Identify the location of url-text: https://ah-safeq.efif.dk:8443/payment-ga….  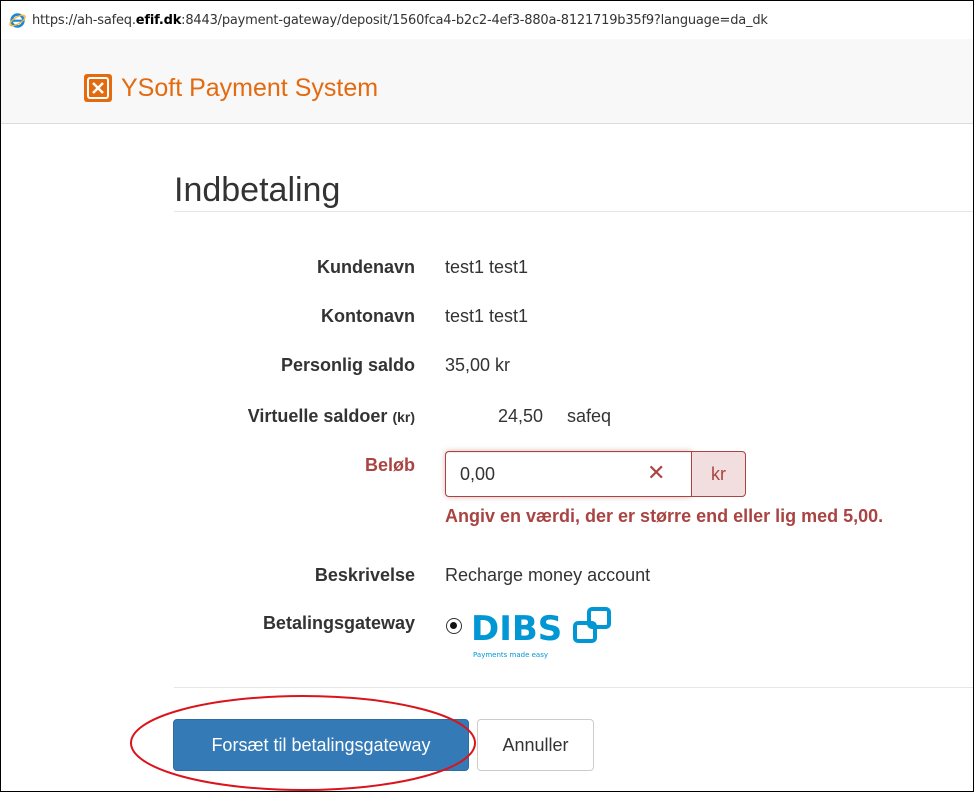
(400, 20).